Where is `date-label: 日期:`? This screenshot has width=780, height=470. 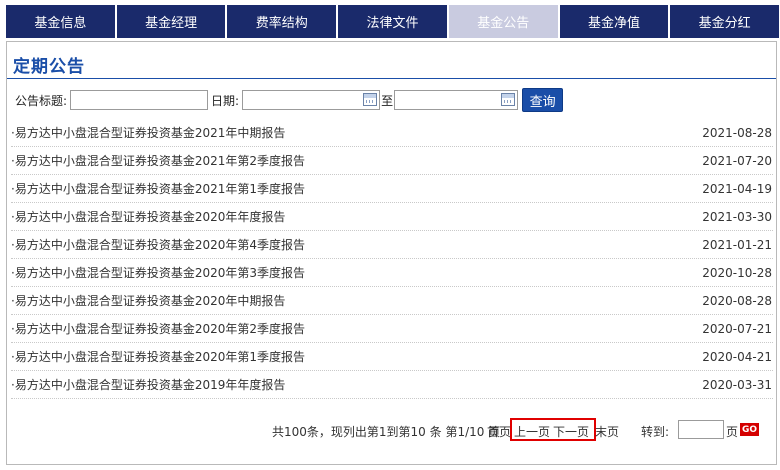 date-label: 日期: is located at coordinates (225, 100).